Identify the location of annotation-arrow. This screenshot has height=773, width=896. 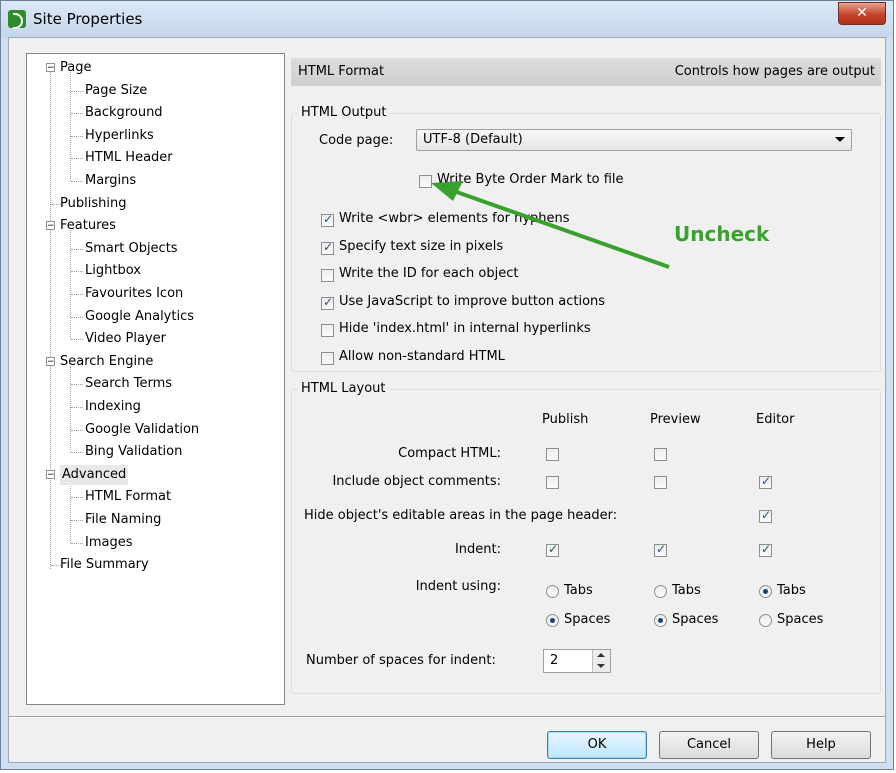
(550, 225).